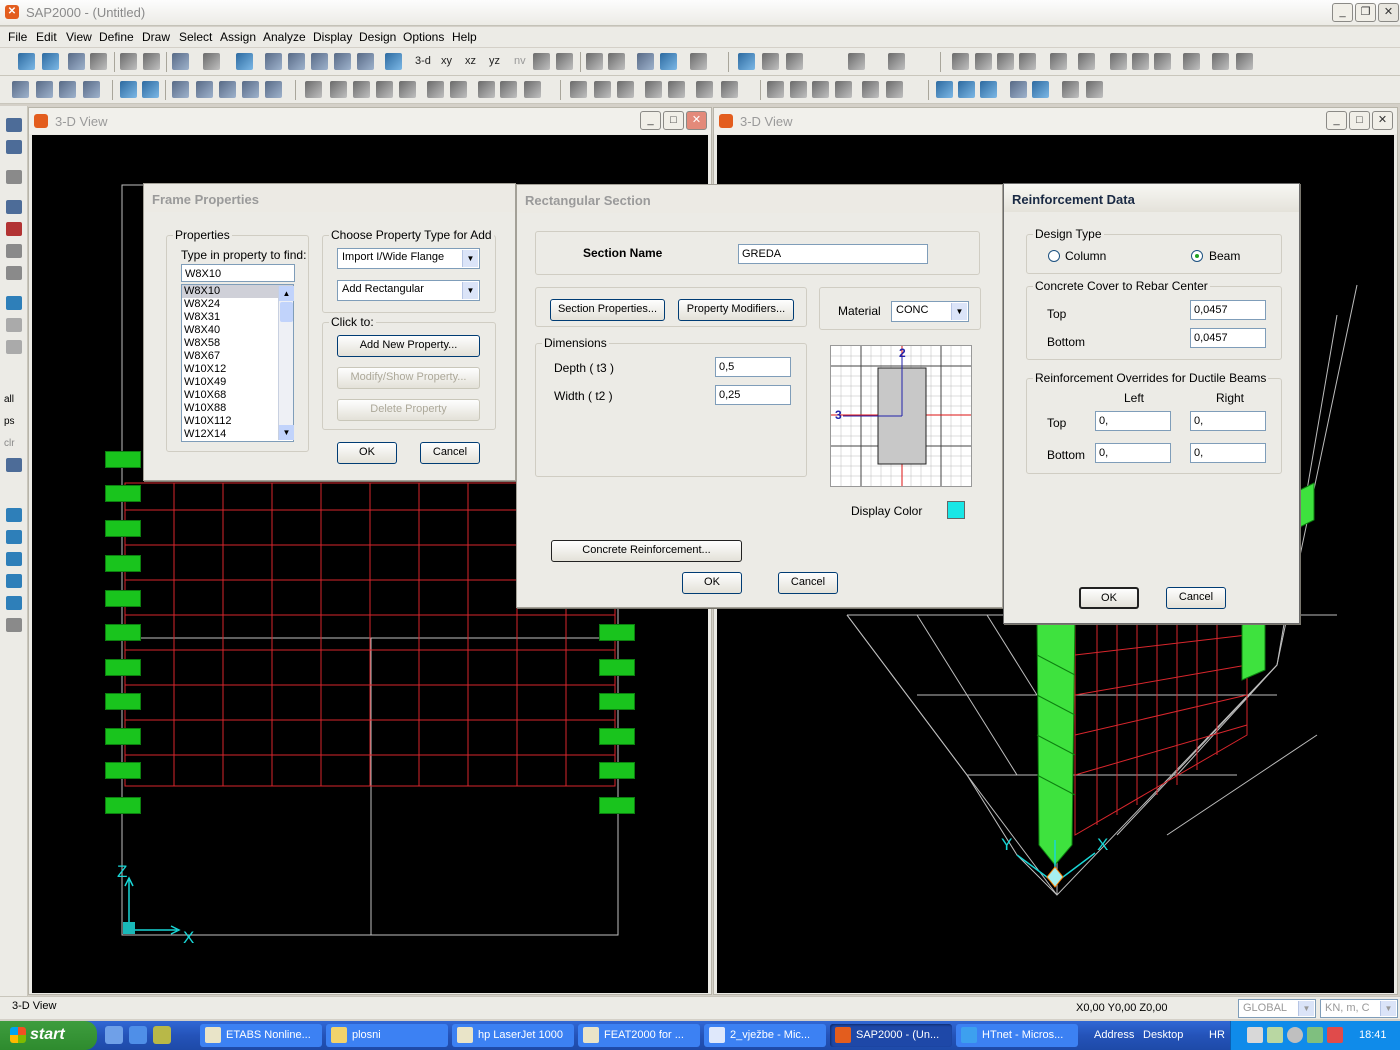 The width and height of the screenshot is (1400, 1050). Describe the element at coordinates (794, 61) in the screenshot. I see `structure-icon` at that location.